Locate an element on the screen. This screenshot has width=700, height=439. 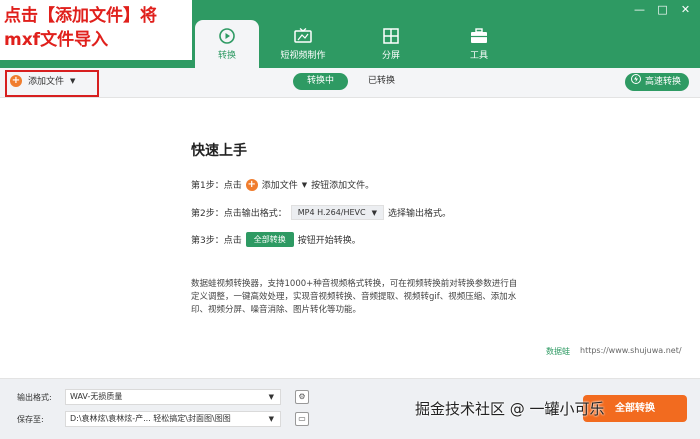
tab-split-screen: 分屏 is located at coordinates (391, 44).